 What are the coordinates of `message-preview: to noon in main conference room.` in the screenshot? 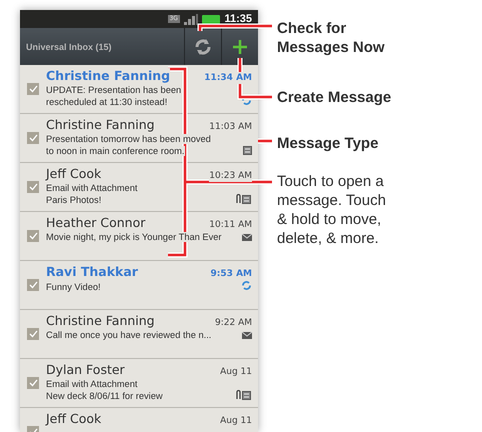 It's located at (115, 151).